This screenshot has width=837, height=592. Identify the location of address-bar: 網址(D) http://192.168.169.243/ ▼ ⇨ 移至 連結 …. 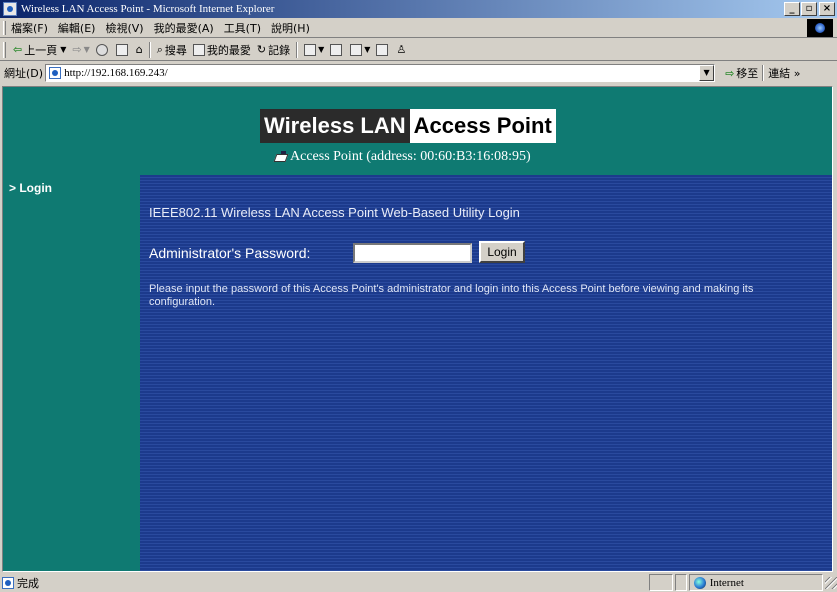
(418, 73).